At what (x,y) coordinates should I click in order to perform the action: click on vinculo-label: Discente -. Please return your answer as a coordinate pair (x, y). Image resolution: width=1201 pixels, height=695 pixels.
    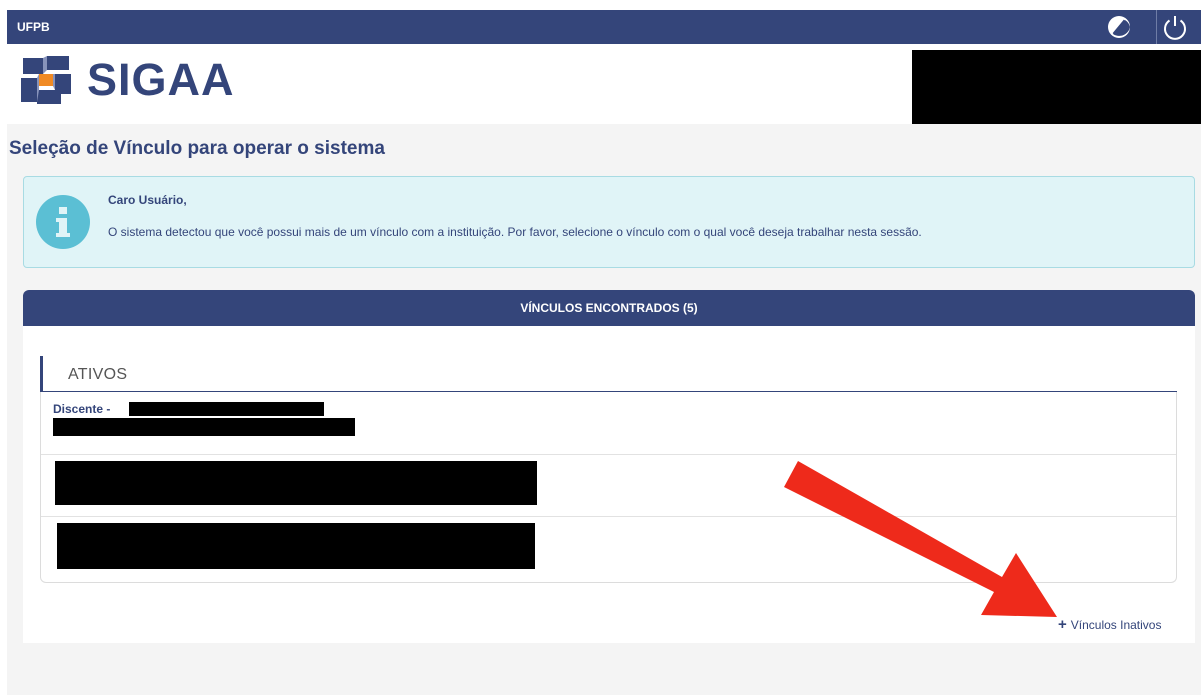
    Looking at the image, I should click on (81, 409).